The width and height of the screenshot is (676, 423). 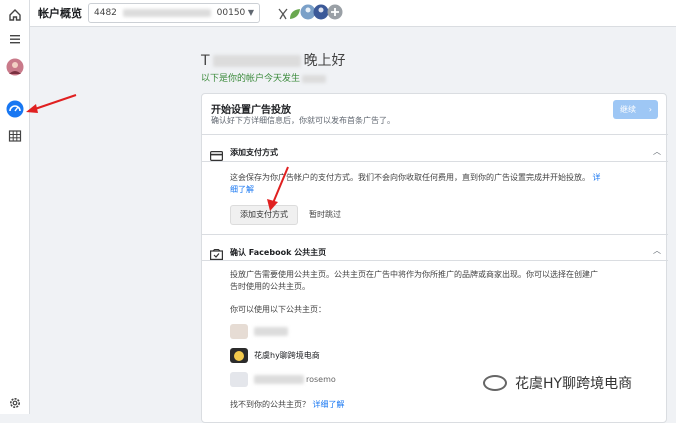 What do you see at coordinates (217, 154) in the screenshot?
I see `credit-card-icon` at bounding box center [217, 154].